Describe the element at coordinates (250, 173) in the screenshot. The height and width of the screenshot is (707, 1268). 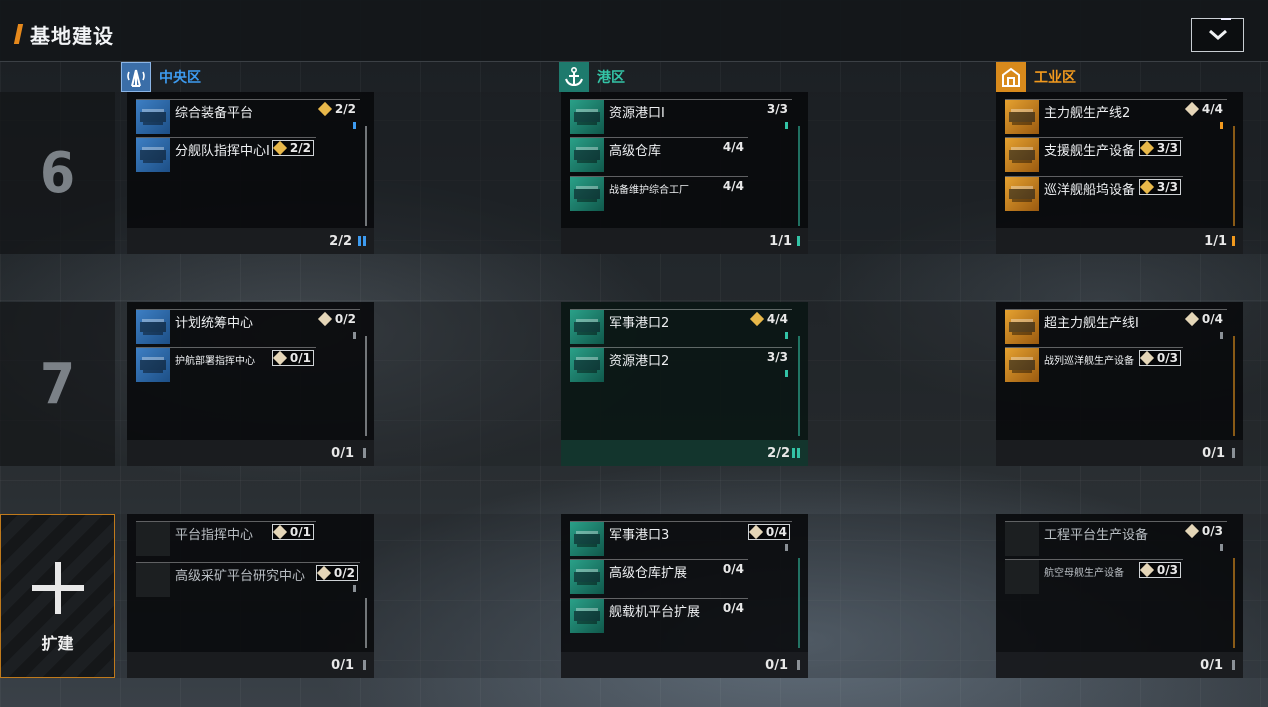
I see `panel-central-level-6: 综合装备平台 2/2 分舰队指挥中心I 2/2 2/2` at that location.